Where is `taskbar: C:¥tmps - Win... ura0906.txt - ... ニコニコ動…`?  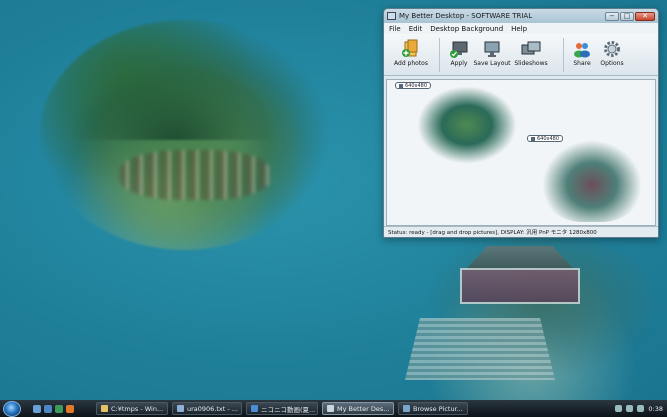 taskbar: C:¥tmps - Win... ura0906.txt - ... ニコニコ動… is located at coordinates (333, 408).